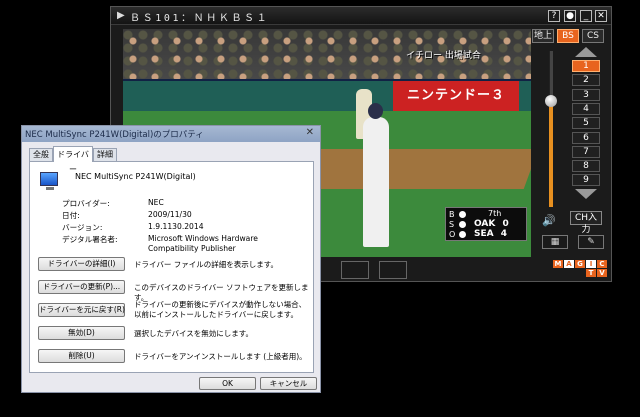 This screenshot has width=640, height=417. What do you see at coordinates (558, 264) in the screenshot?
I see `logo-letter: M` at bounding box center [558, 264].